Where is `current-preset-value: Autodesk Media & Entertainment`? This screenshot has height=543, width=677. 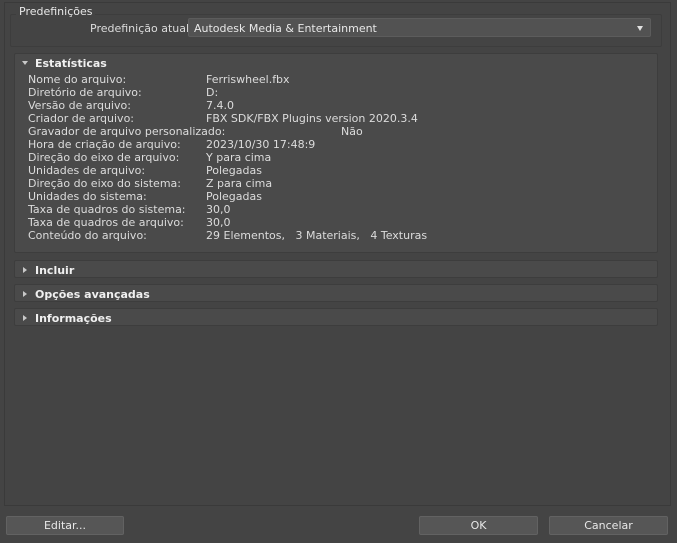
current-preset-value: Autodesk Media & Entertainment is located at coordinates (285, 28).